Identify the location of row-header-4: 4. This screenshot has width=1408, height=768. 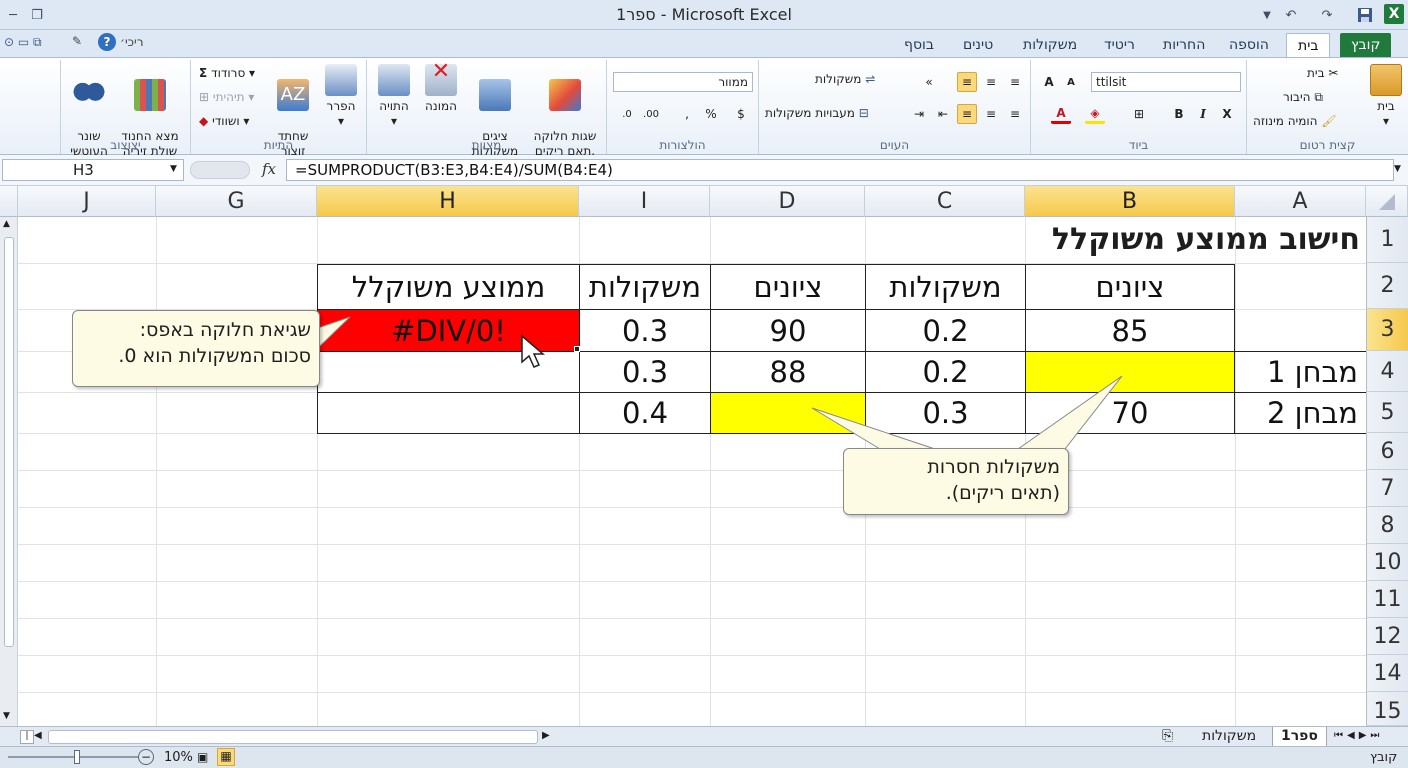
(1387, 371).